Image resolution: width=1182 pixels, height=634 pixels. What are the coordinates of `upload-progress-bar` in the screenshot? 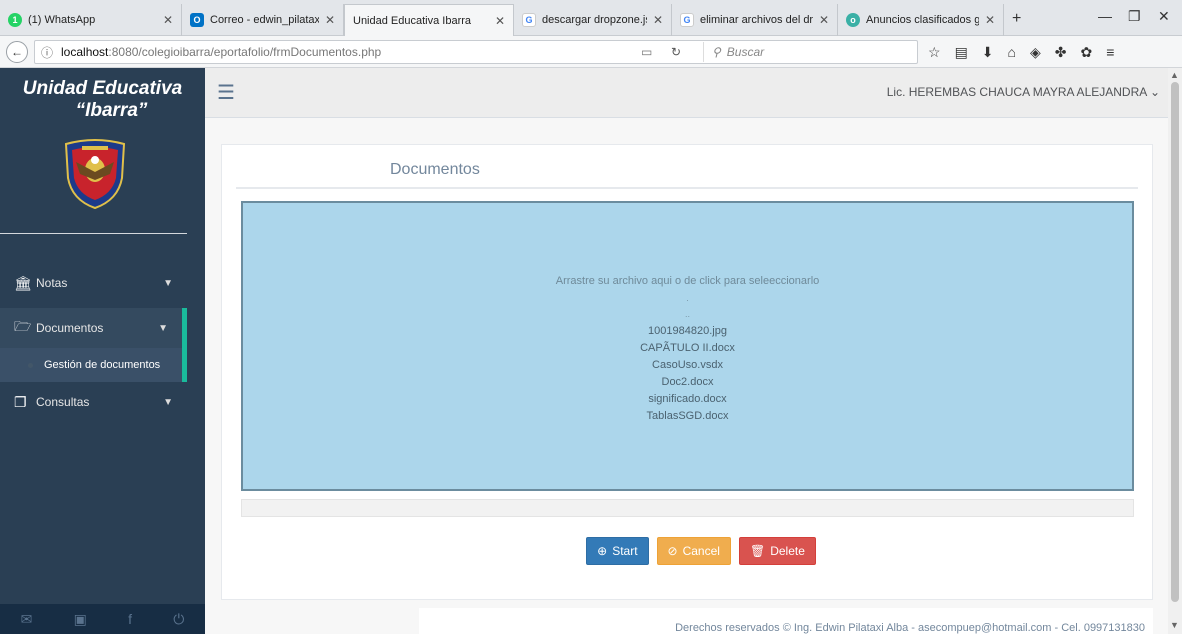 It's located at (687, 508).